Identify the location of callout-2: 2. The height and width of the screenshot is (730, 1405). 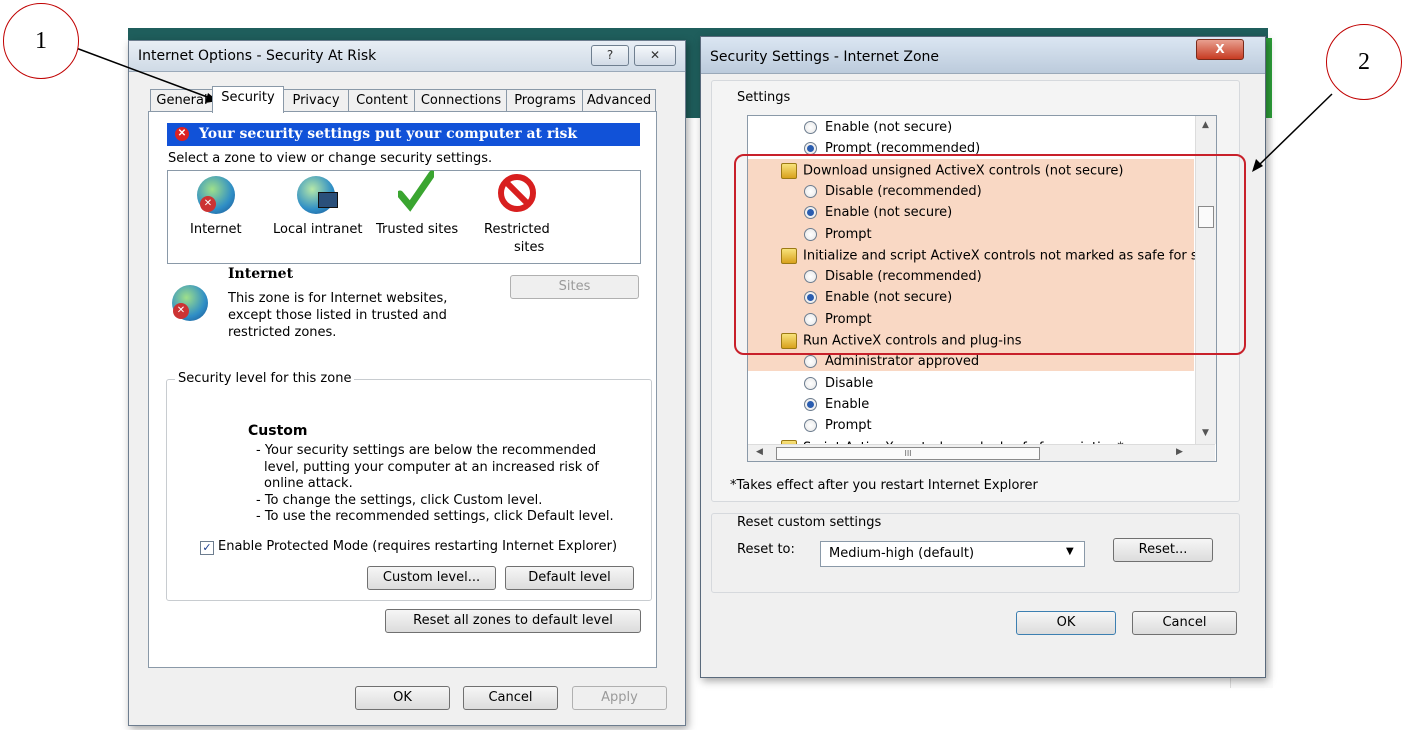
(1364, 62).